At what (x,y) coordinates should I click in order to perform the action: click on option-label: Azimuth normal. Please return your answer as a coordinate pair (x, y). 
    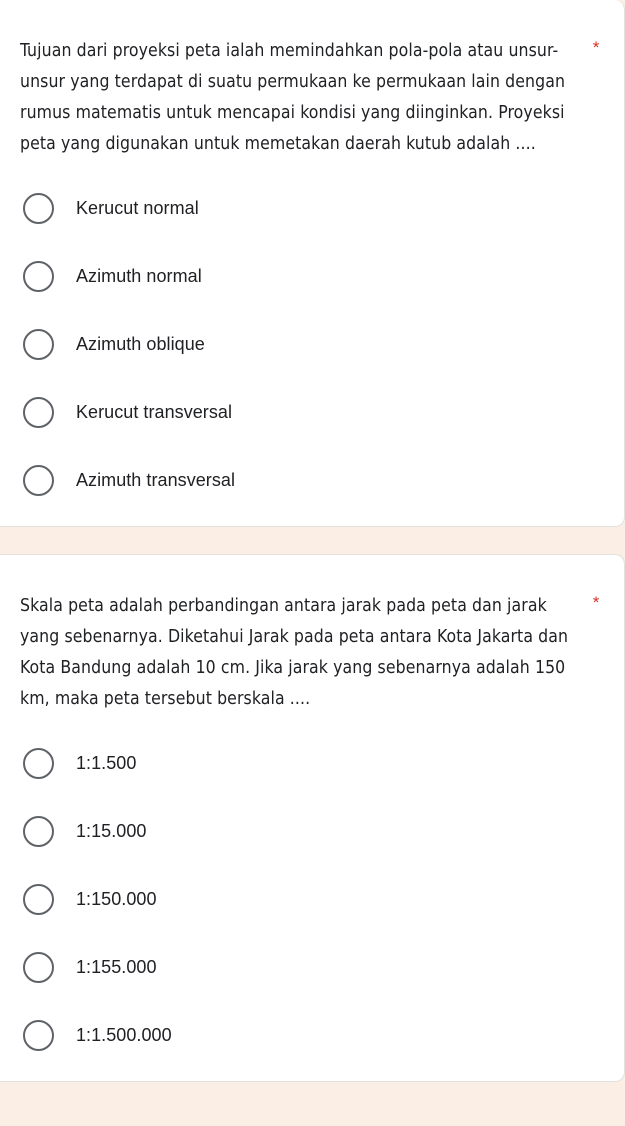
    Looking at the image, I should click on (139, 276).